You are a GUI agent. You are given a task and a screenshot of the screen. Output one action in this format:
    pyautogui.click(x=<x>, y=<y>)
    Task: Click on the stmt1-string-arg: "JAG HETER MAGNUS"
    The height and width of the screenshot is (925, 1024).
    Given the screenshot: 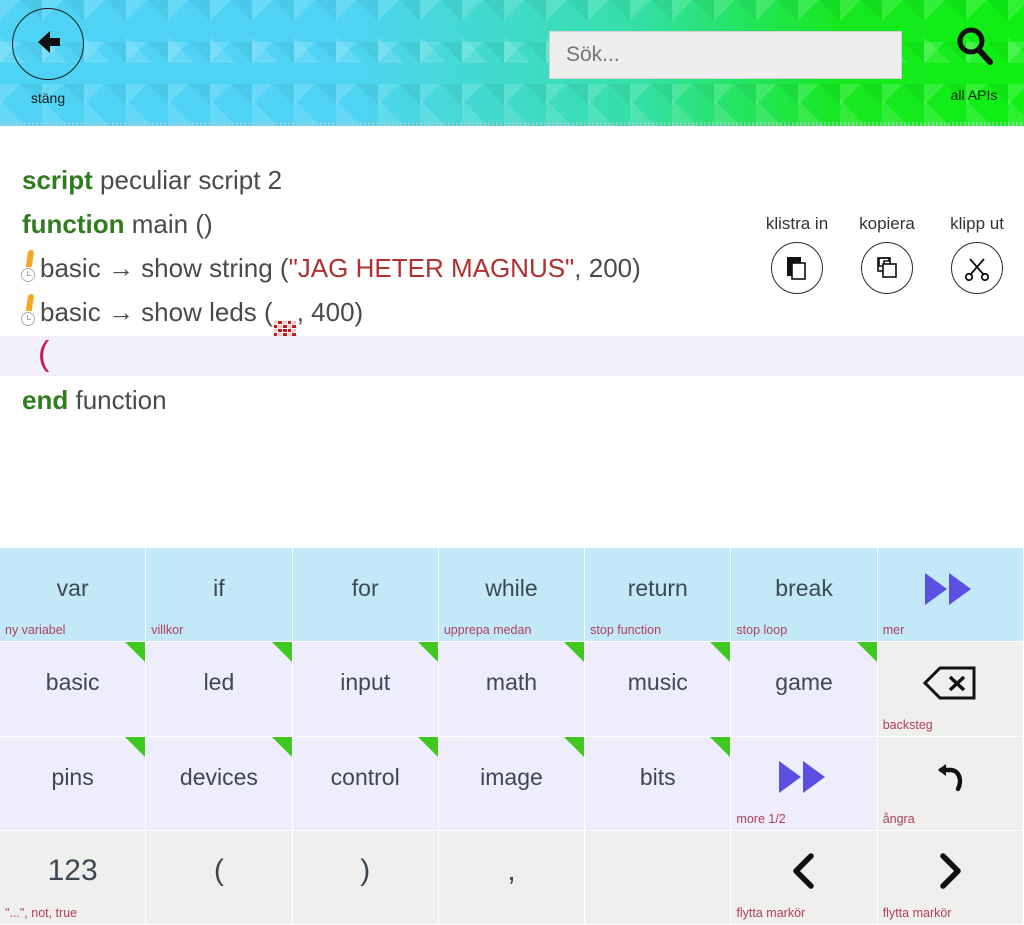 What is the action you would take?
    pyautogui.click(x=432, y=268)
    